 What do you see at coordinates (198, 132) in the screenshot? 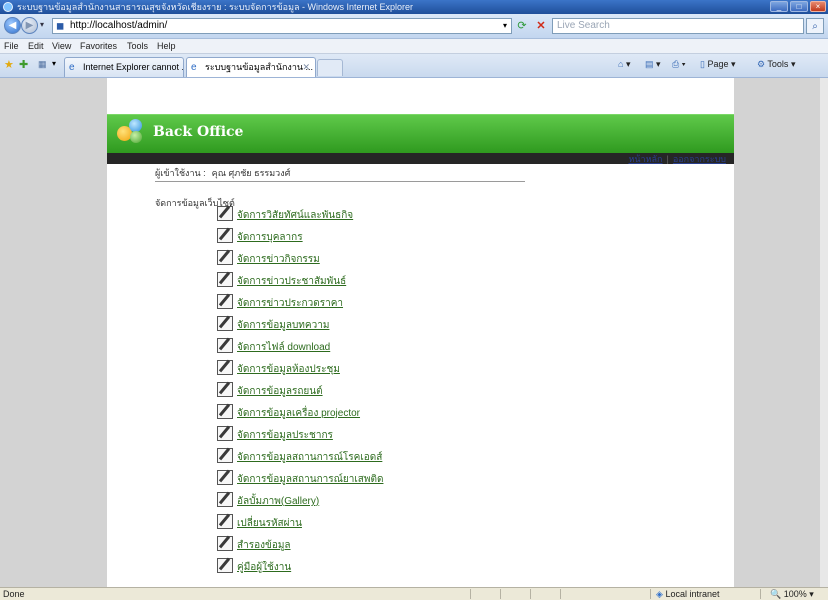
I see `site-title: Back Office` at bounding box center [198, 132].